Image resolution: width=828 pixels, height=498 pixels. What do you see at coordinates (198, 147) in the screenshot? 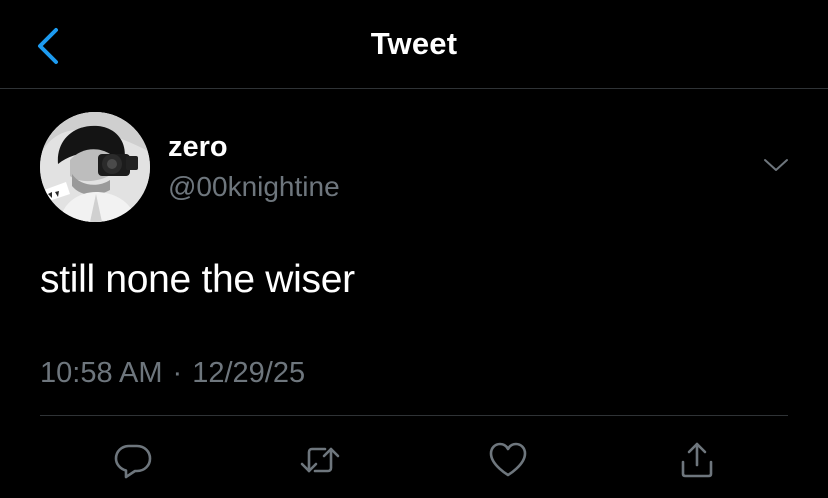
I see `display-name: zero` at bounding box center [198, 147].